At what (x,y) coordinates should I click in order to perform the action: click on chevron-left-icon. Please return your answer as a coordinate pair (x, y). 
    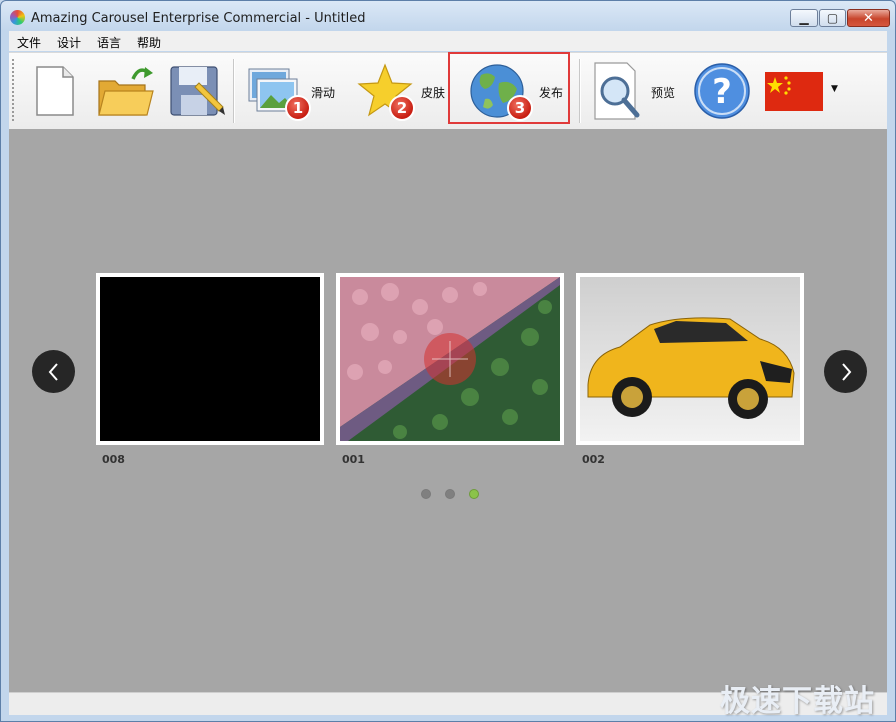
    Looking at the image, I should click on (53, 371).